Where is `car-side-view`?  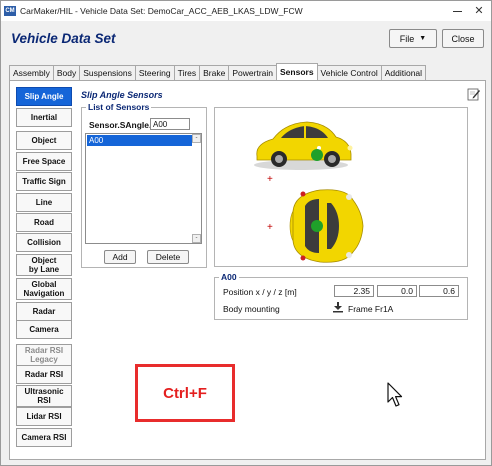 car-side-view is located at coordinates (303, 145).